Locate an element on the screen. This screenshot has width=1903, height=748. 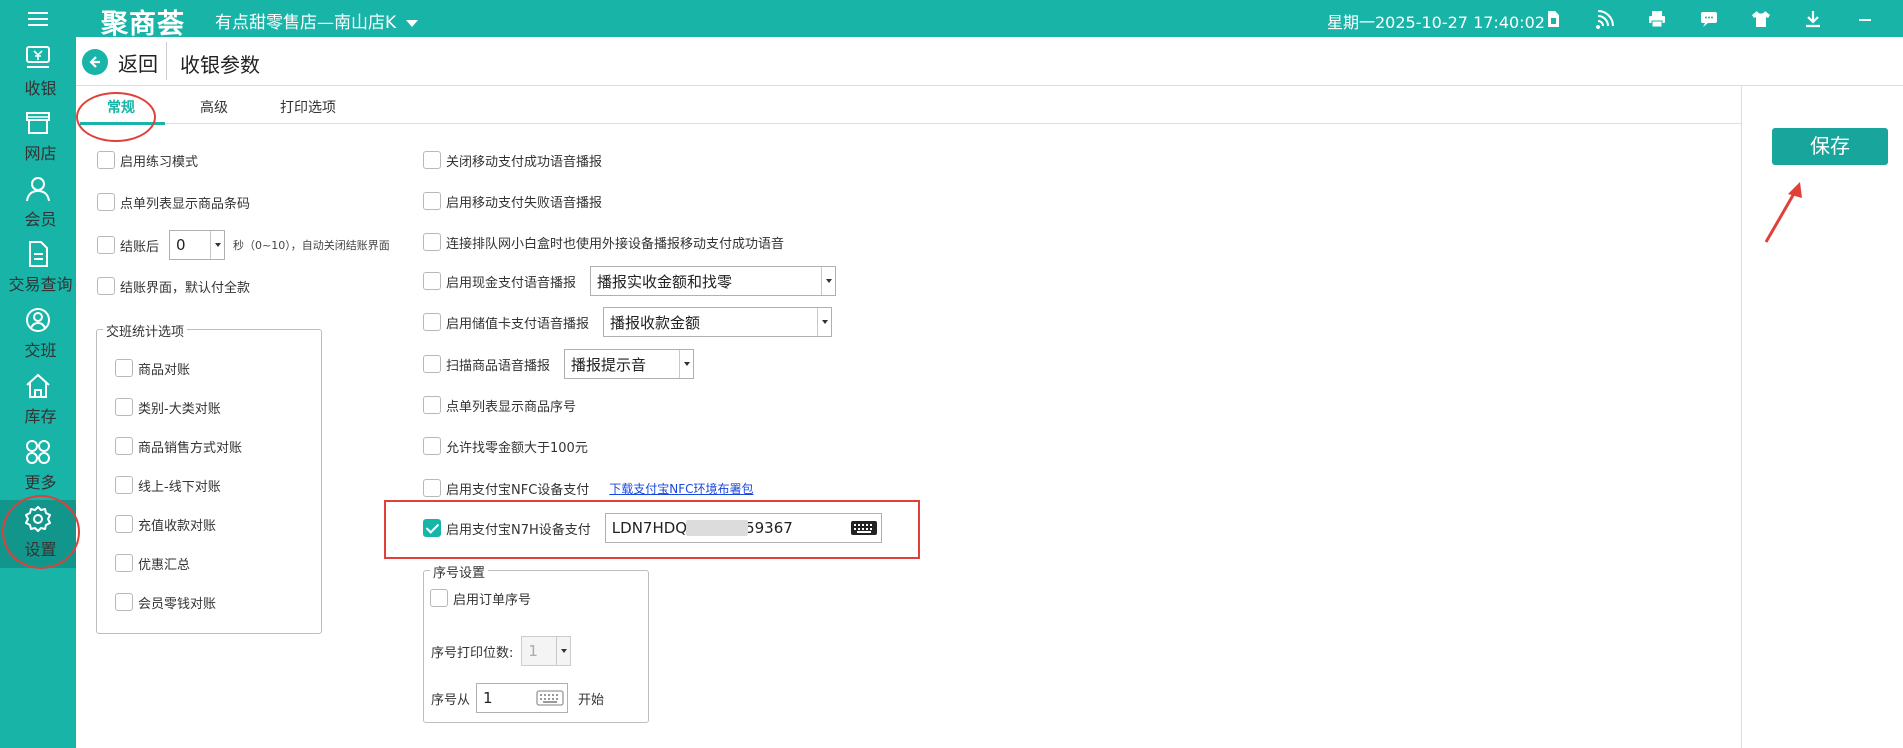
store-selector: 有点甜零售店—南山店K is located at coordinates (317, 20).